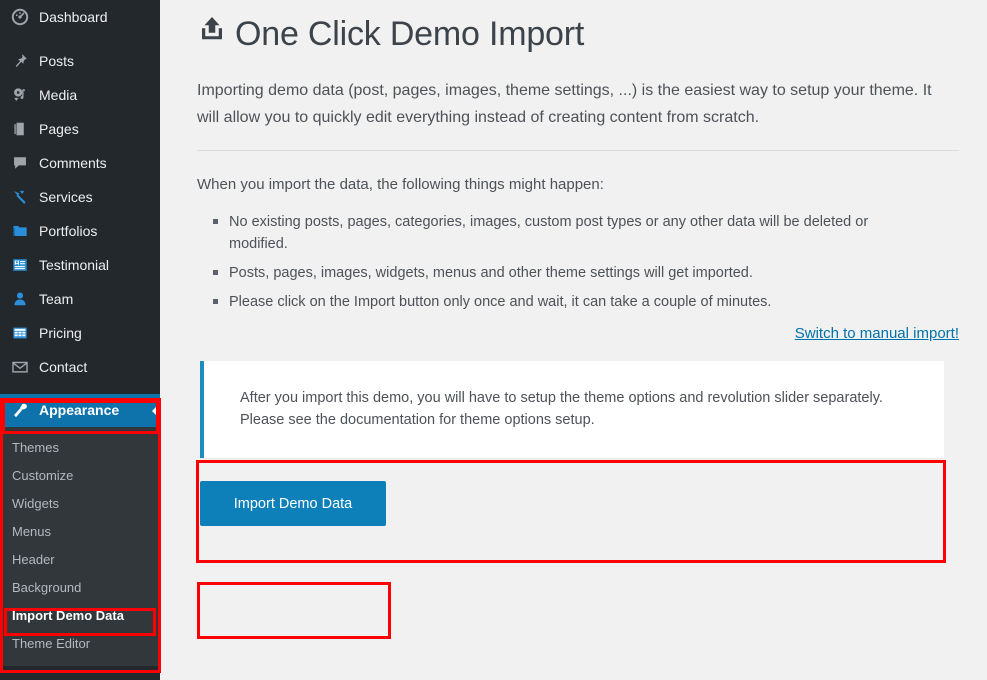 Image resolution: width=987 pixels, height=680 pixels. I want to click on envelope-icon, so click(20, 367).